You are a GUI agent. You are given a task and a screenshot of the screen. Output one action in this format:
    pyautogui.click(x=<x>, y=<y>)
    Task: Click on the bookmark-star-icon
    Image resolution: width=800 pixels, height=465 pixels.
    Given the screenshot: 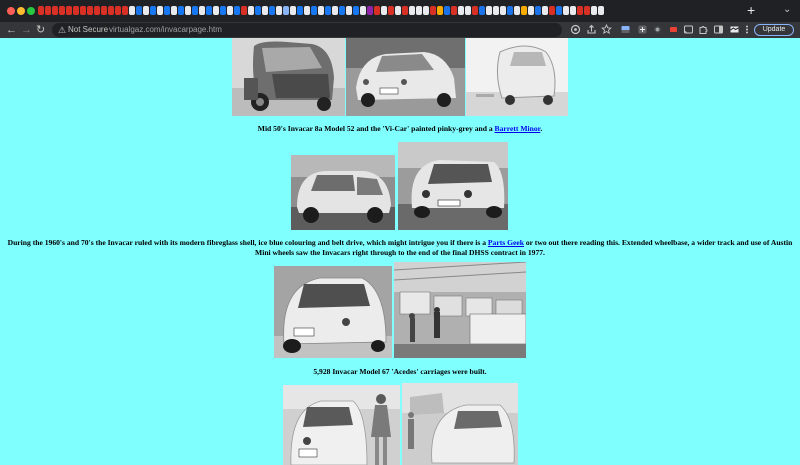 What is the action you would take?
    pyautogui.click(x=606, y=29)
    